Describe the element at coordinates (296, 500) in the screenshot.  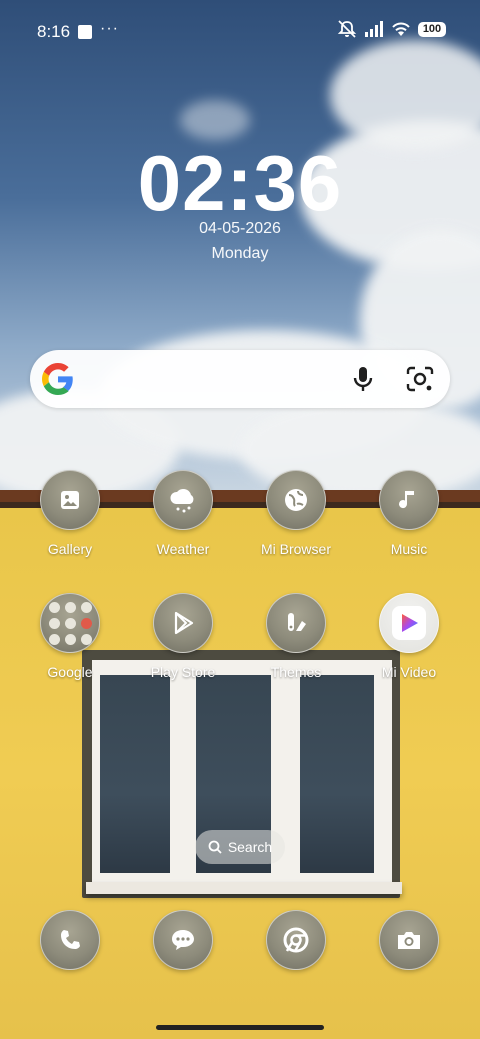
I see `browser-icon` at that location.